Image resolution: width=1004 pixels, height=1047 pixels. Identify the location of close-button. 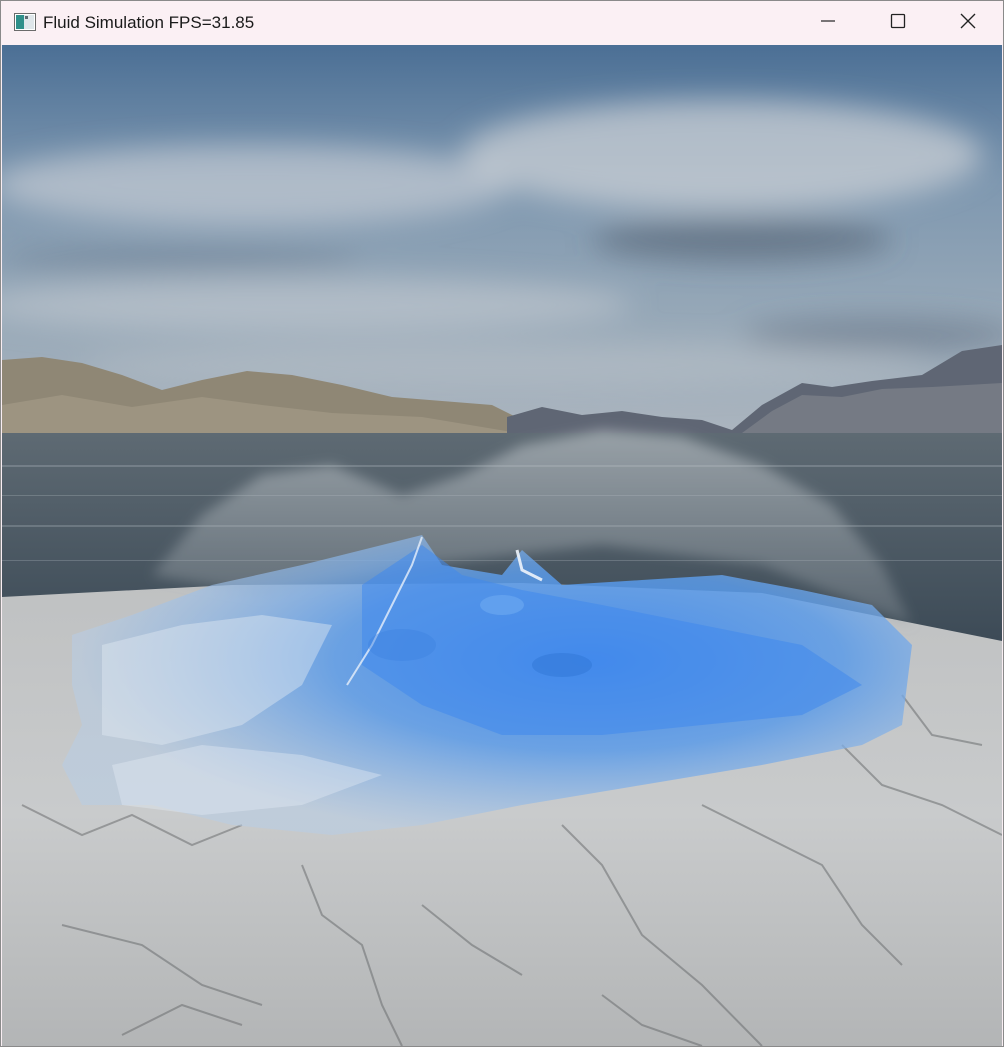
(968, 23).